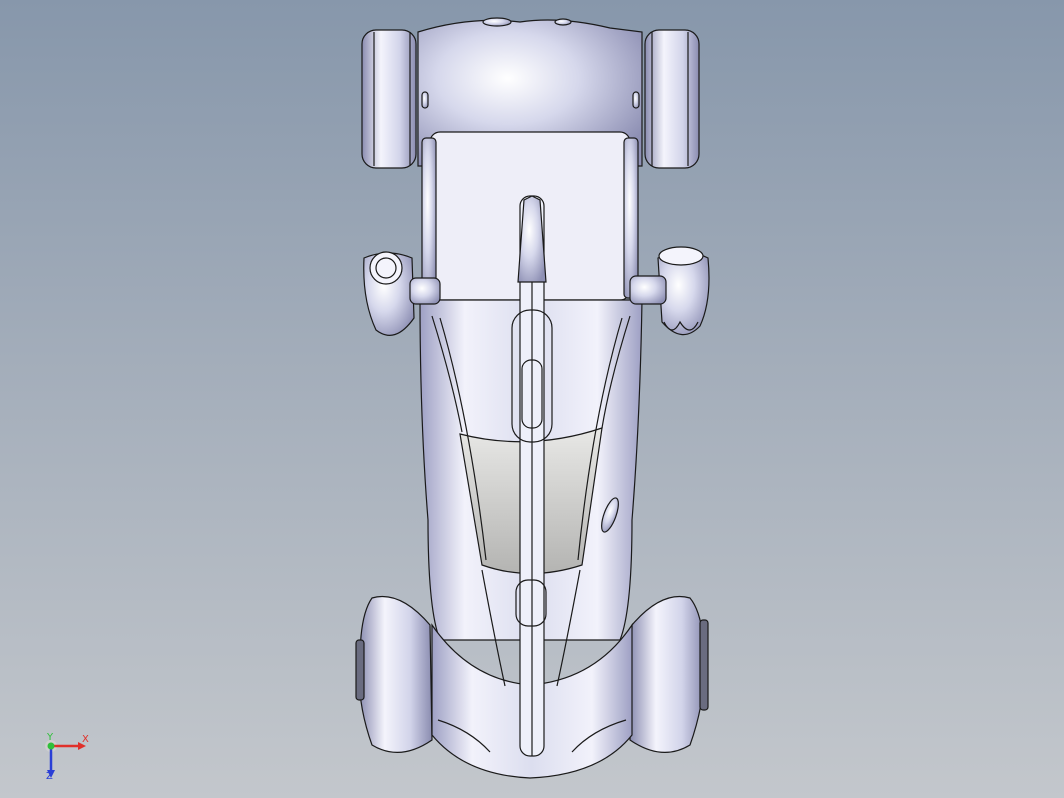 The width and height of the screenshot is (1064, 798). Describe the element at coordinates (50, 737) in the screenshot. I see `y-axis-label: Y` at that location.